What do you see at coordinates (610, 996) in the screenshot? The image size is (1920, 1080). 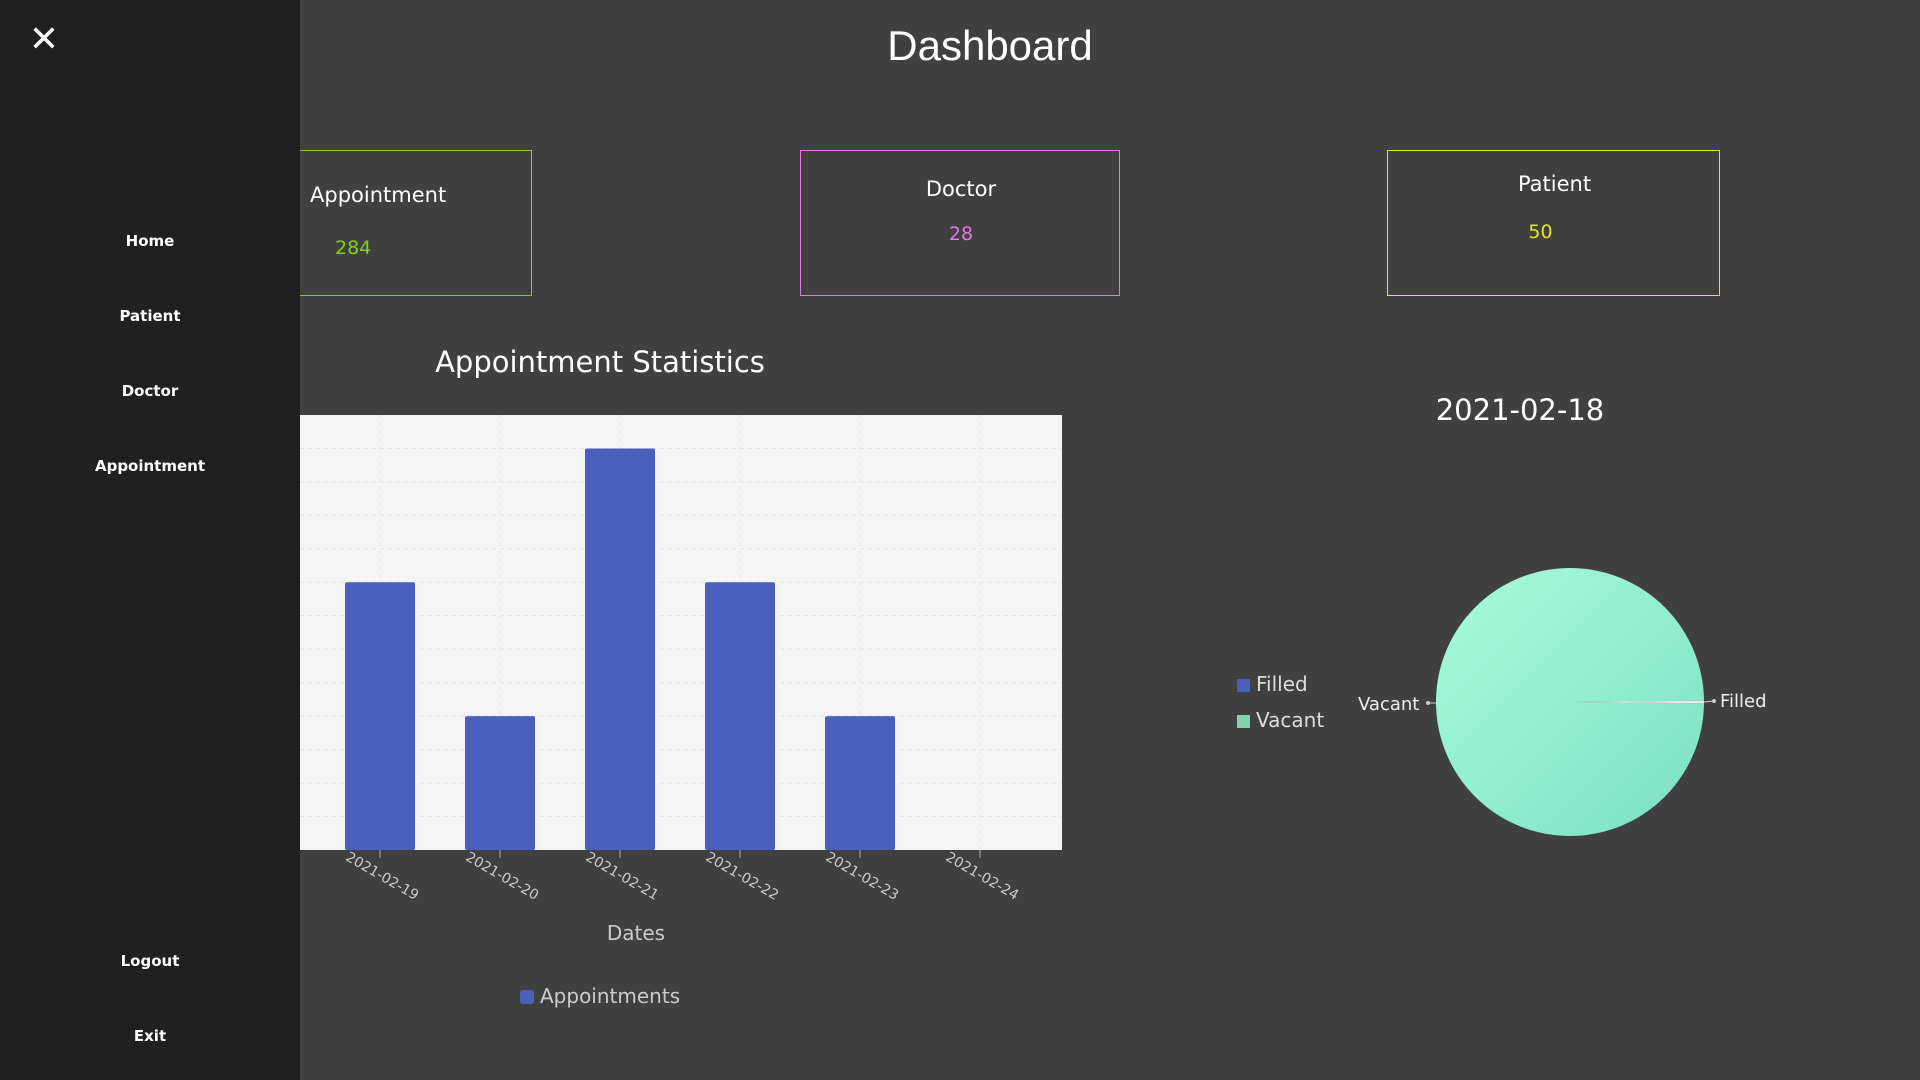 I see `legend-label-appointments: Appointments` at bounding box center [610, 996].